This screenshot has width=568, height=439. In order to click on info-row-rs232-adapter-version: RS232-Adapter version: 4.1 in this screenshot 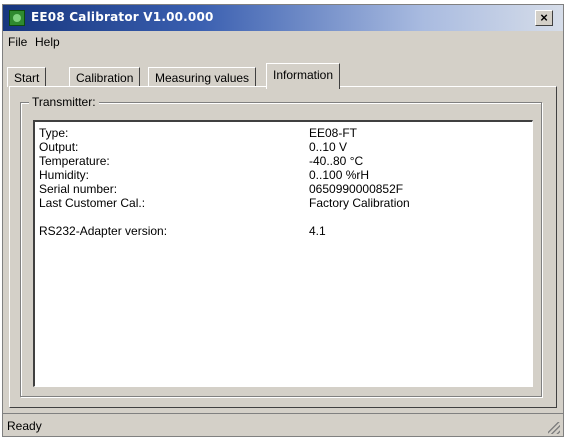, I will do `click(283, 231)`.